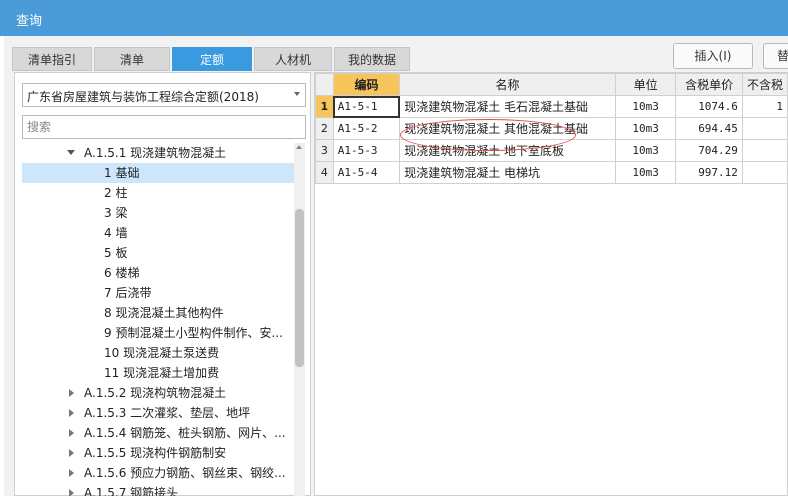 The image size is (788, 496). I want to click on tree-node-a153: A.1.5.3 二次灌浆、垫层、地坪, so click(158, 413).